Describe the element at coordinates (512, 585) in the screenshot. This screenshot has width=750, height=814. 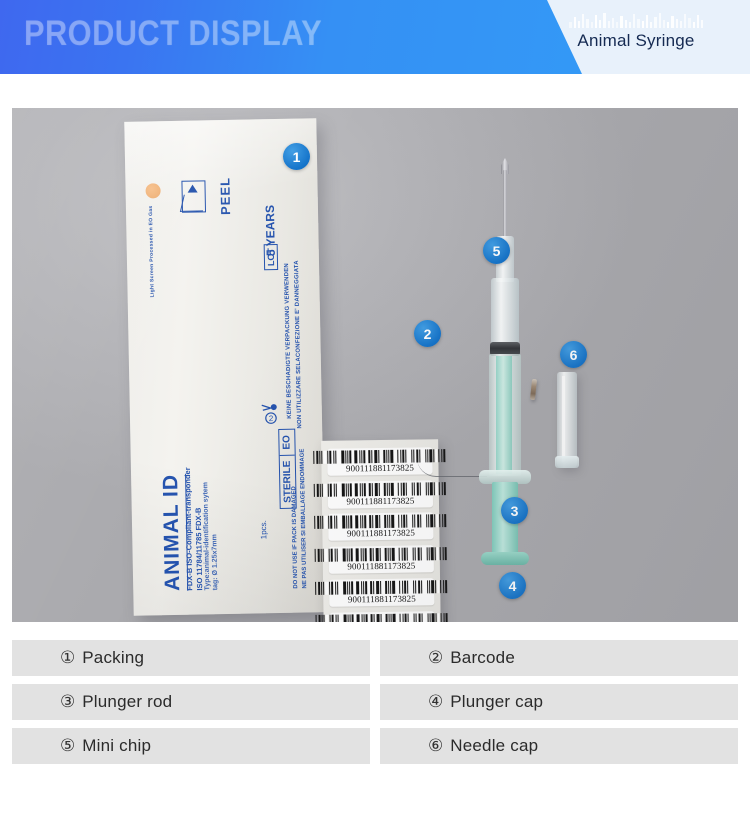
I see `callout-badge-4: 4` at that location.